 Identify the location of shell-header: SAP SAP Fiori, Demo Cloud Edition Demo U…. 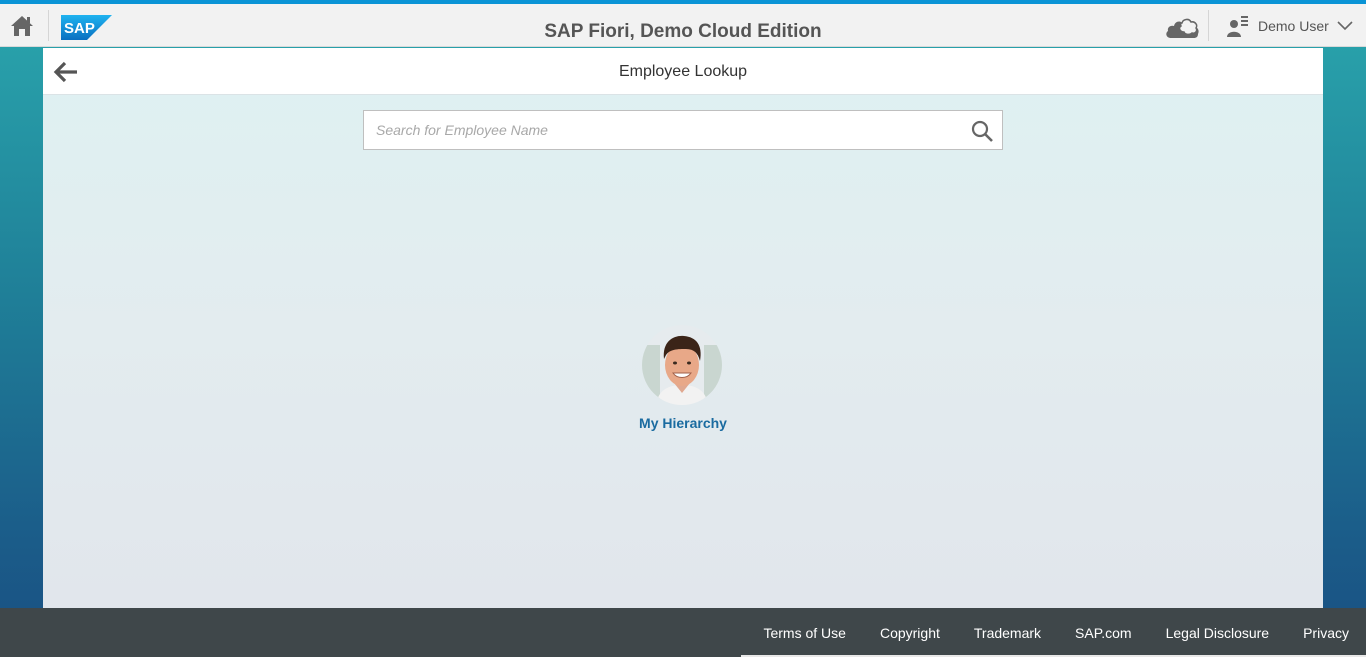
(683, 25).